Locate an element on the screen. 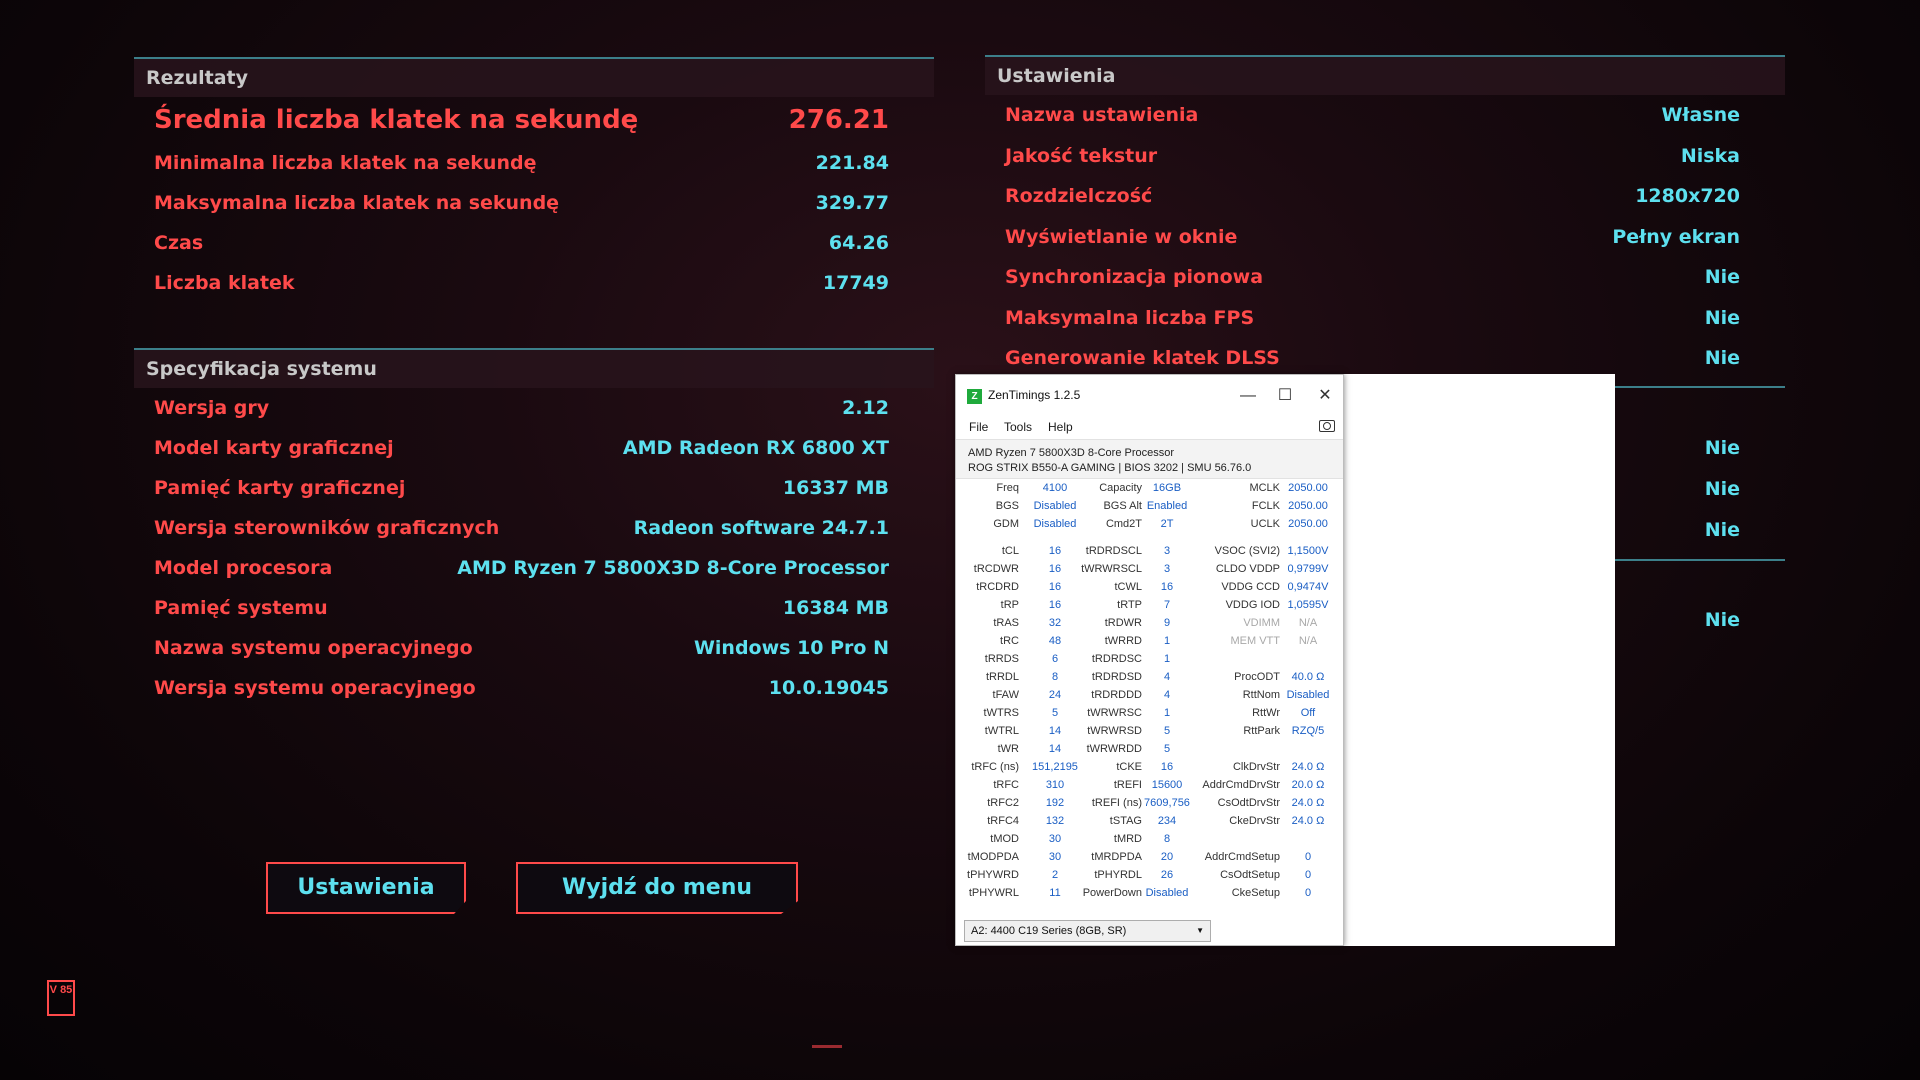 The width and height of the screenshot is (1920, 1080). row-label: Model karty graficznej is located at coordinates (274, 448).